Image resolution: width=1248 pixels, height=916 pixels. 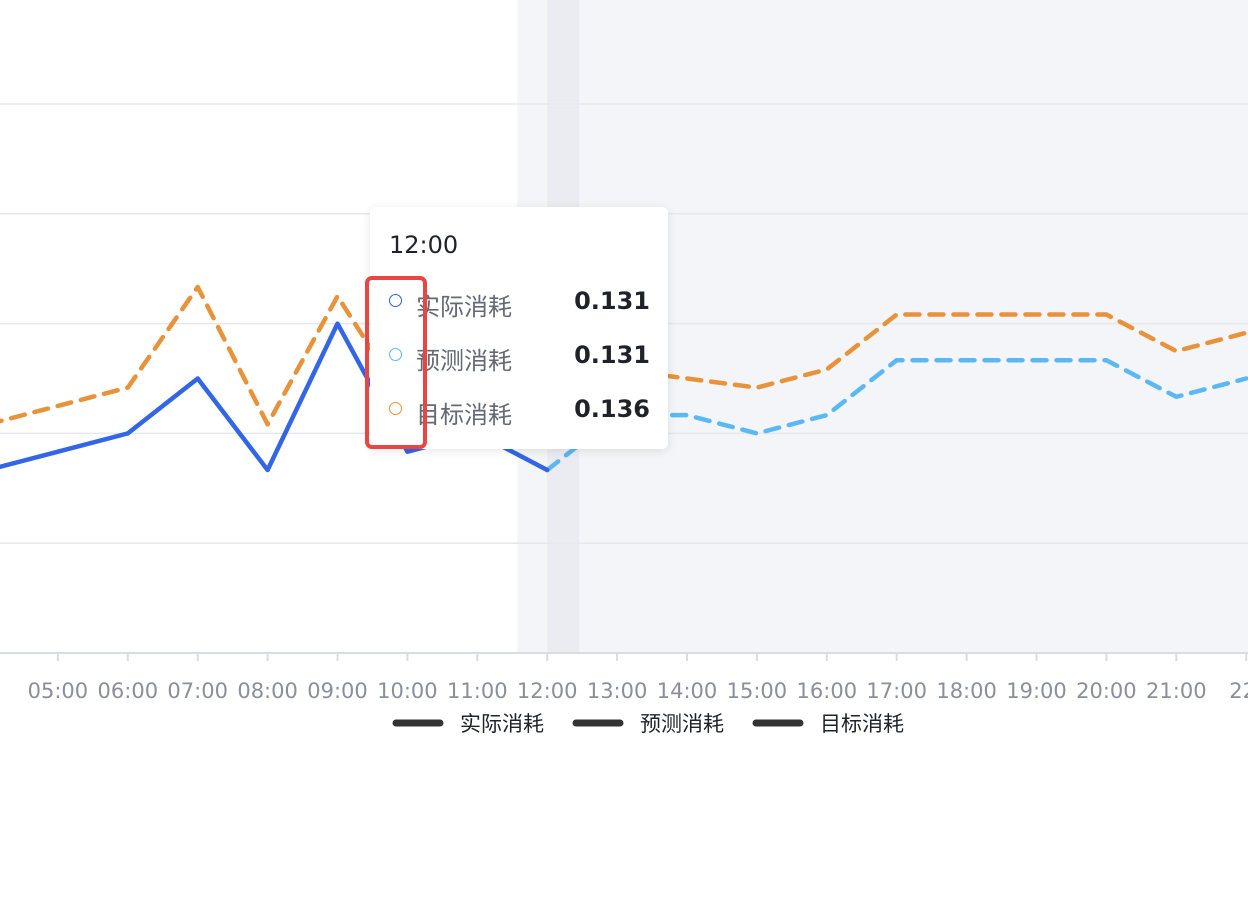 I want to click on legend-label: 预测消耗, so click(x=682, y=724).